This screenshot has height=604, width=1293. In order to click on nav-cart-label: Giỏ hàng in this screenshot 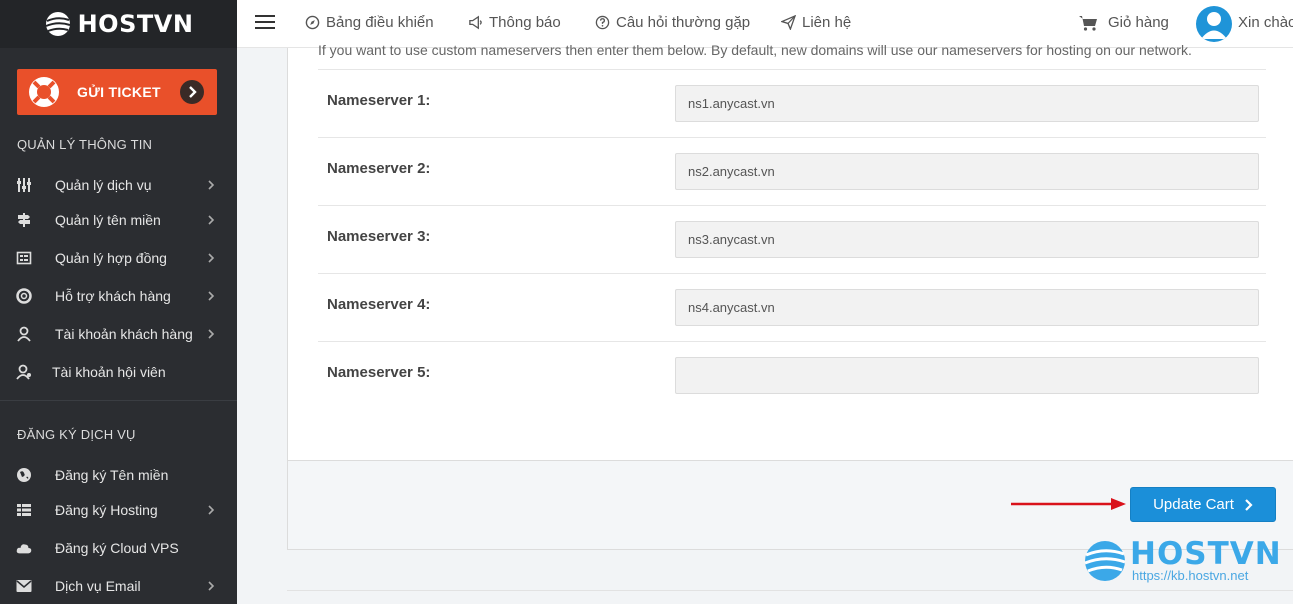, I will do `click(1138, 22)`.